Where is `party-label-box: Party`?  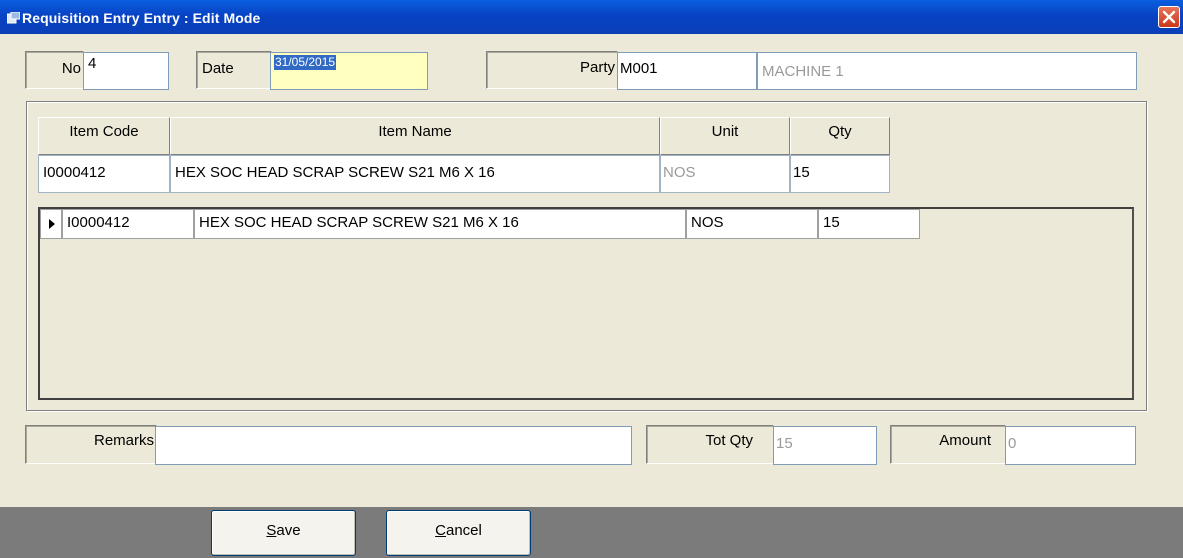 party-label-box: Party is located at coordinates (552, 70).